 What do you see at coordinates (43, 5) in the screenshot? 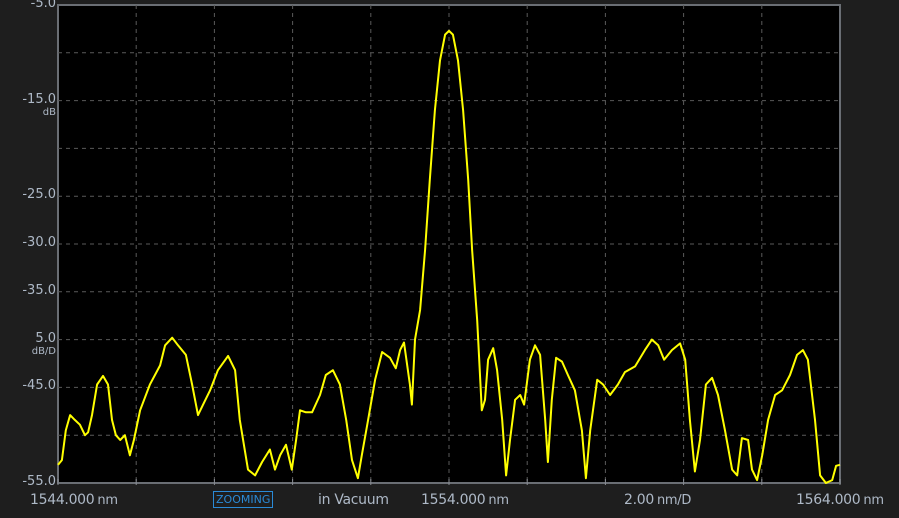
I see `y-tick-label: -5.0` at bounding box center [43, 5].